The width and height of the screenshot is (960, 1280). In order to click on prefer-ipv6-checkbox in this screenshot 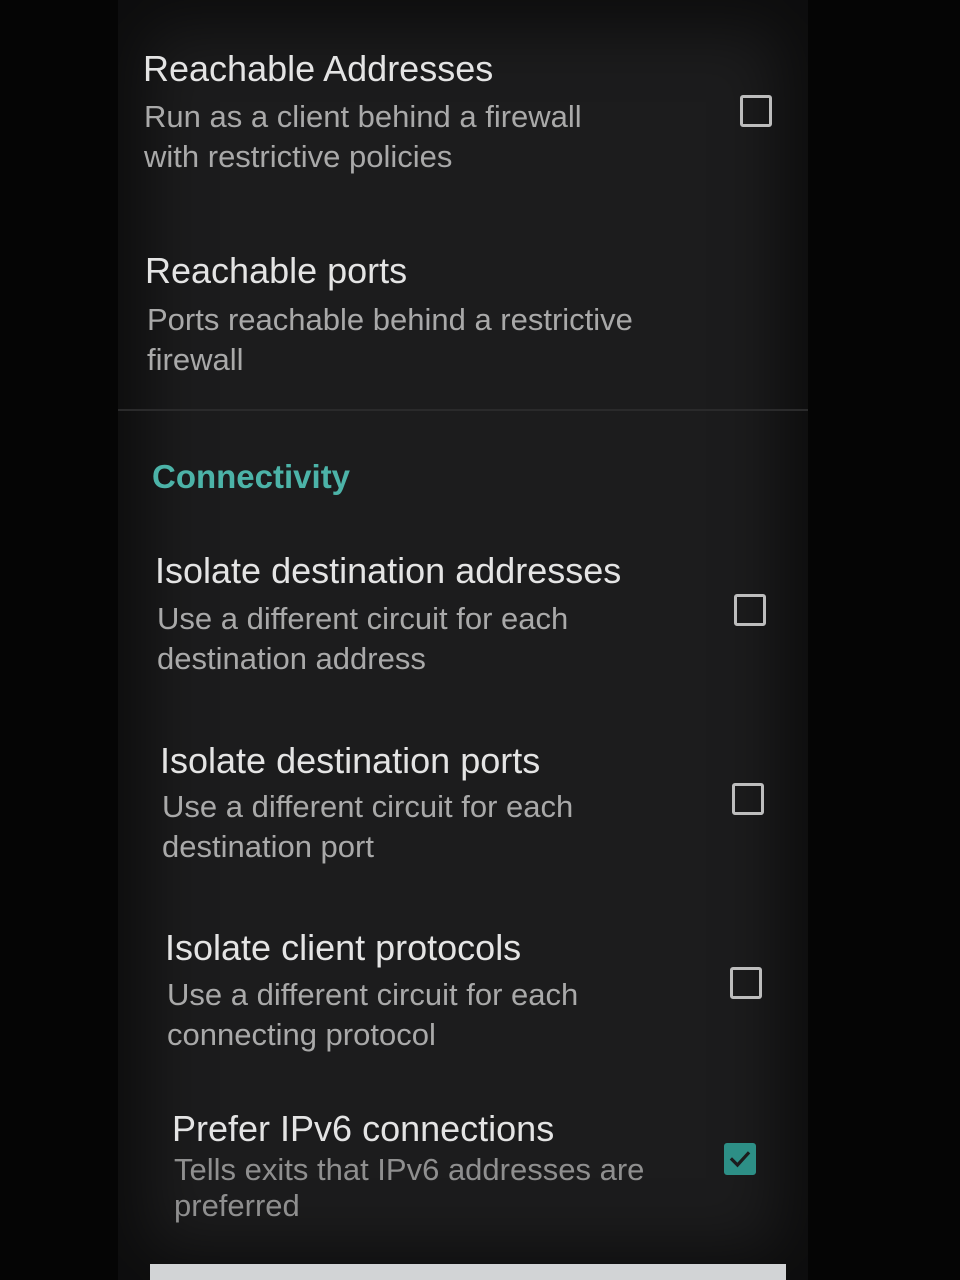, I will do `click(740, 1159)`.